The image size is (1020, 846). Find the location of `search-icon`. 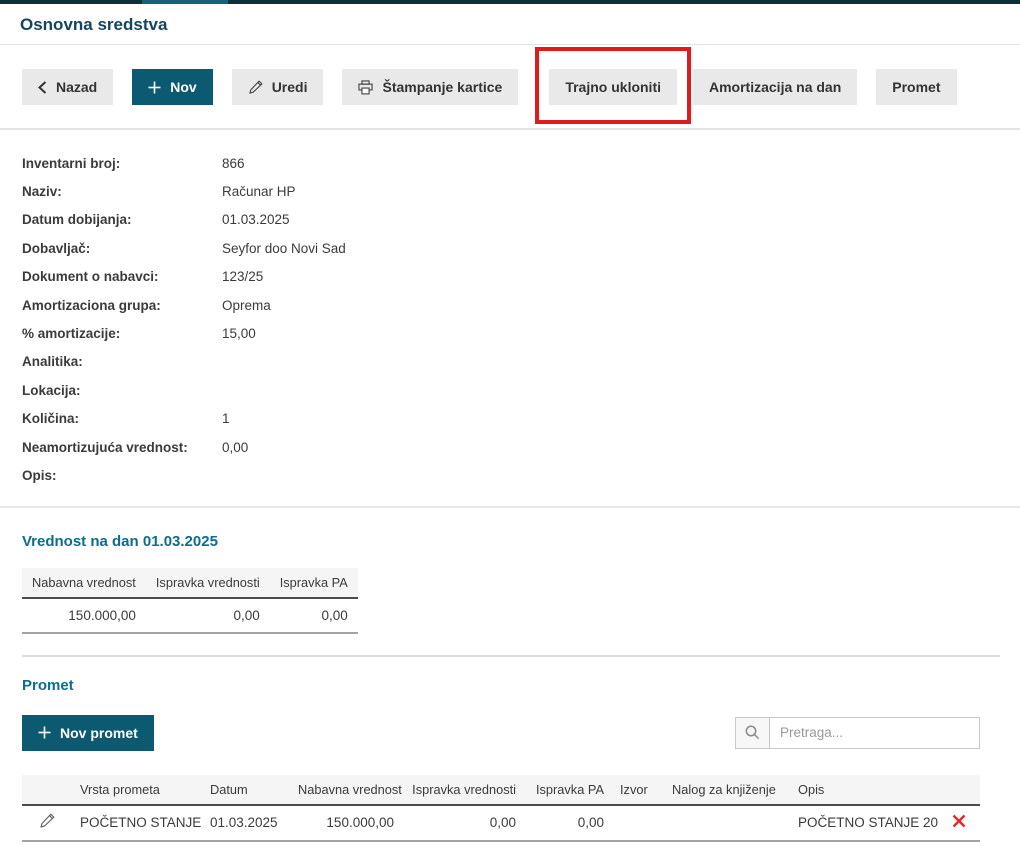

search-icon is located at coordinates (753, 732).